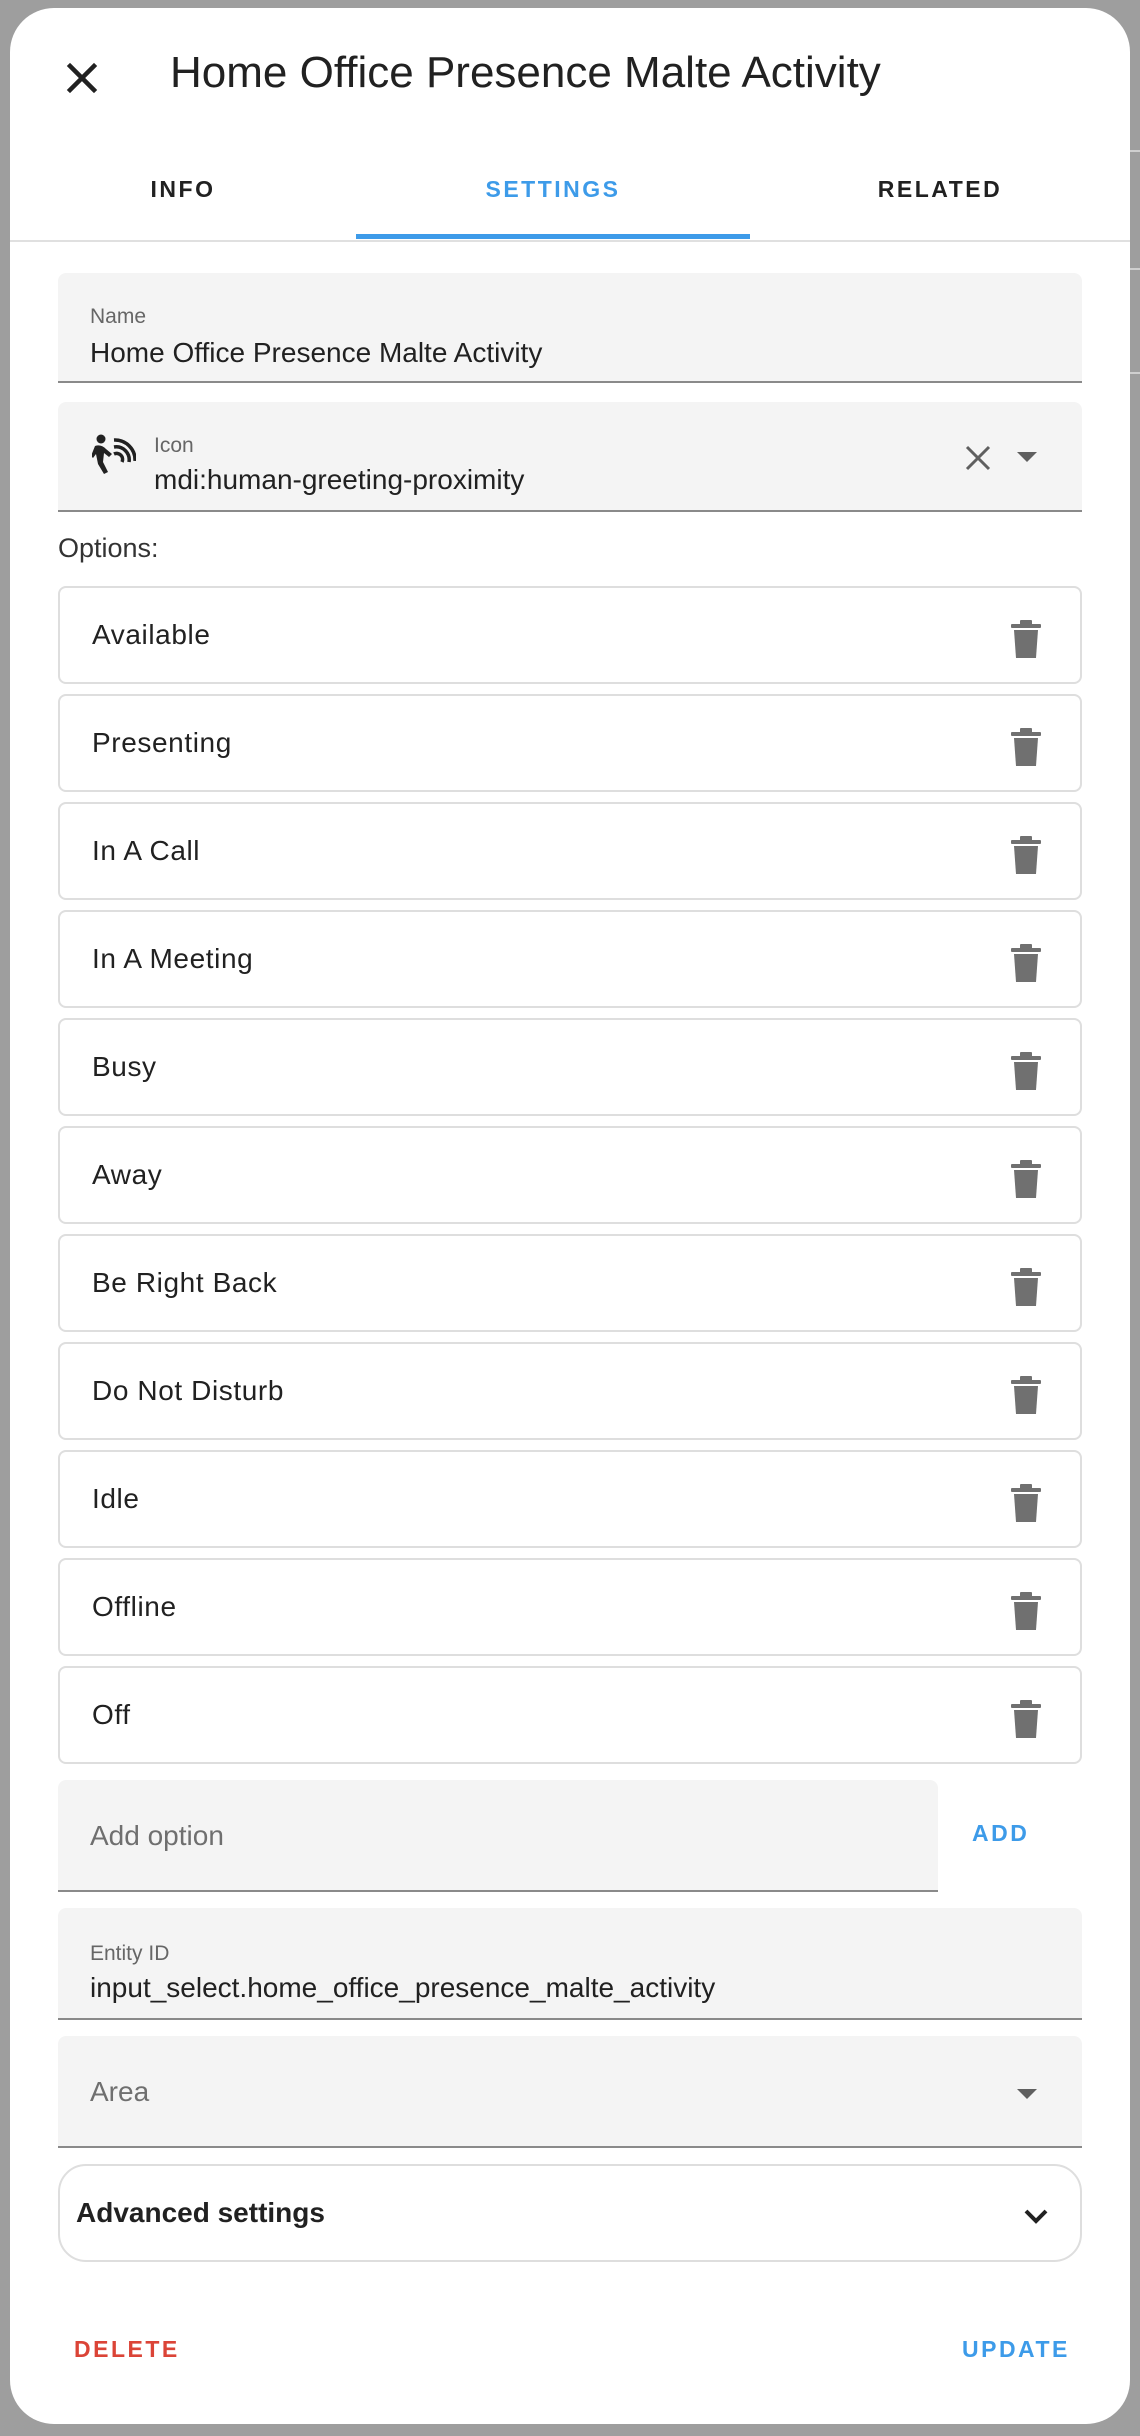 The height and width of the screenshot is (2436, 1140). Describe the element at coordinates (570, 1499) in the screenshot. I see `option-row: Idle` at that location.